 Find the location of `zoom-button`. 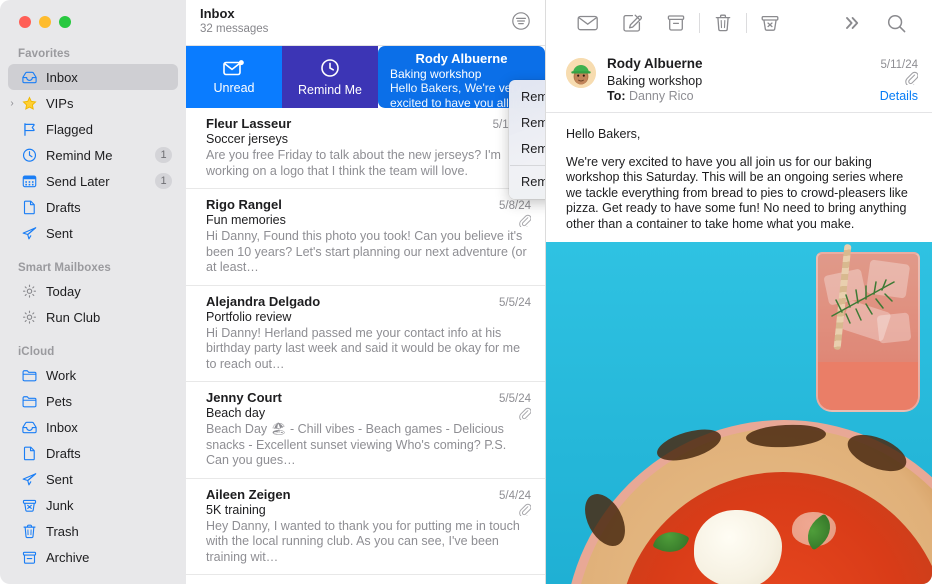

zoom-button is located at coordinates (65, 22).